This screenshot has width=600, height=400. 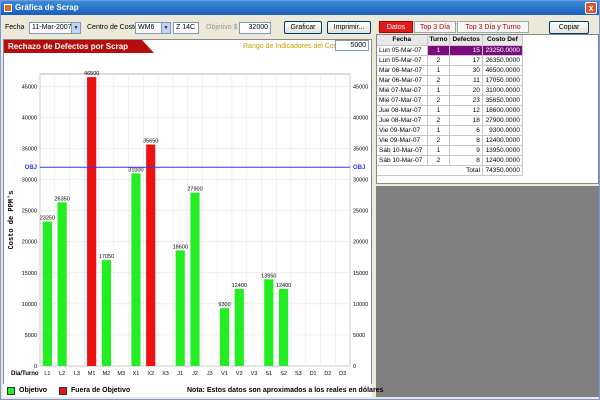 I want to click on objetivo-label: Objetivo $, so click(x=222, y=27).